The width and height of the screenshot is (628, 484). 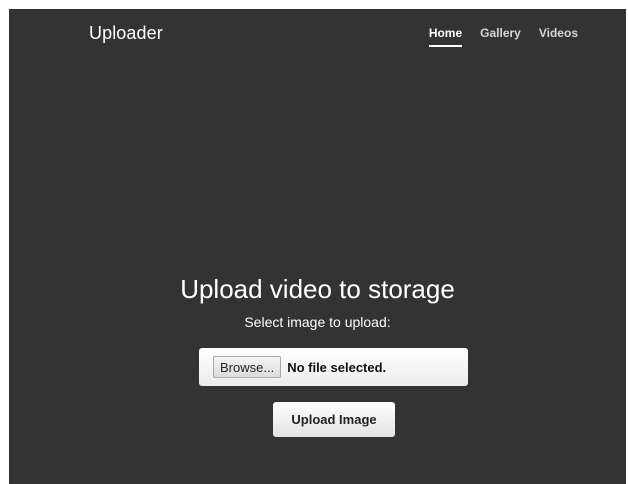 I want to click on page-title: Upload video to storage, so click(x=317, y=289).